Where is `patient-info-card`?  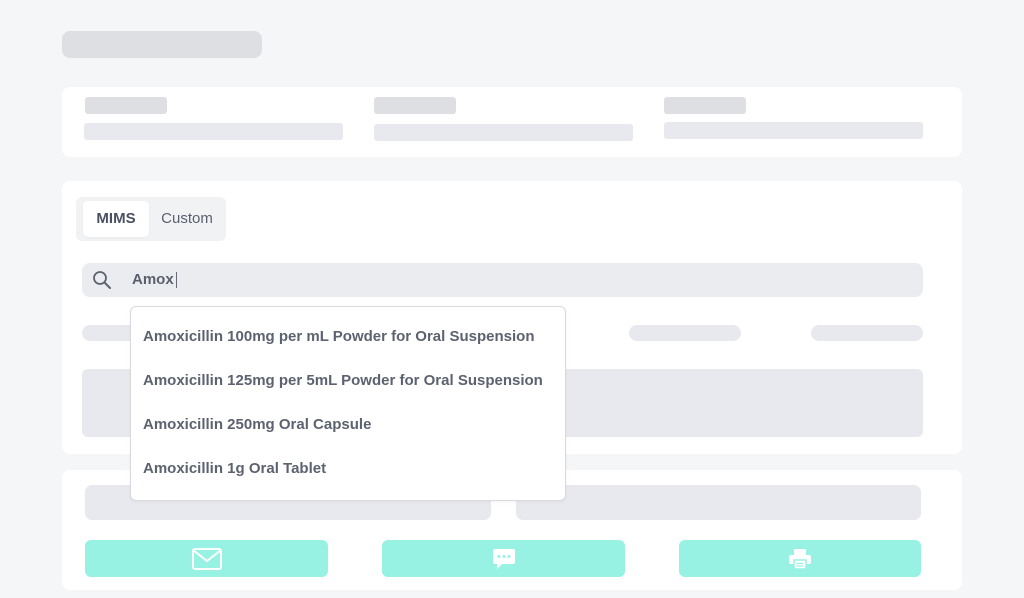 patient-info-card is located at coordinates (512, 122).